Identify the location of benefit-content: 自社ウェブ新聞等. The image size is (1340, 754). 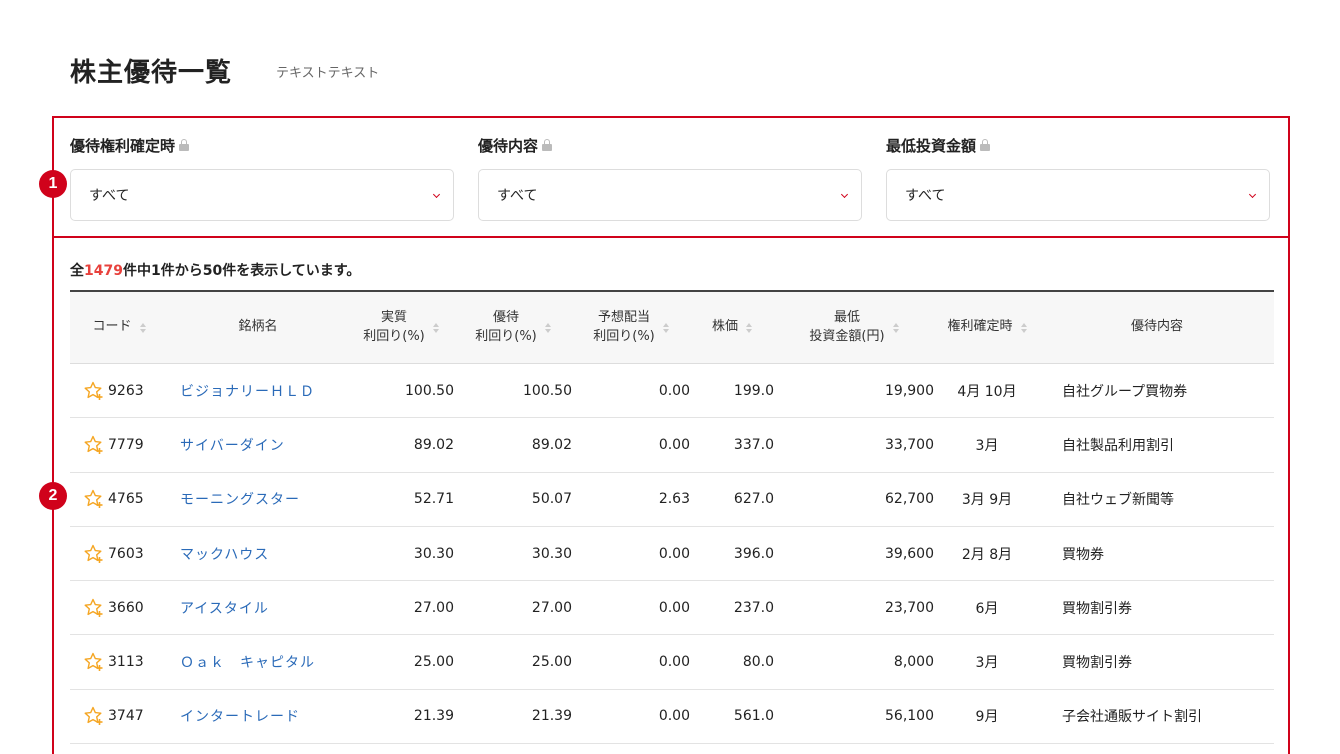
(1118, 500).